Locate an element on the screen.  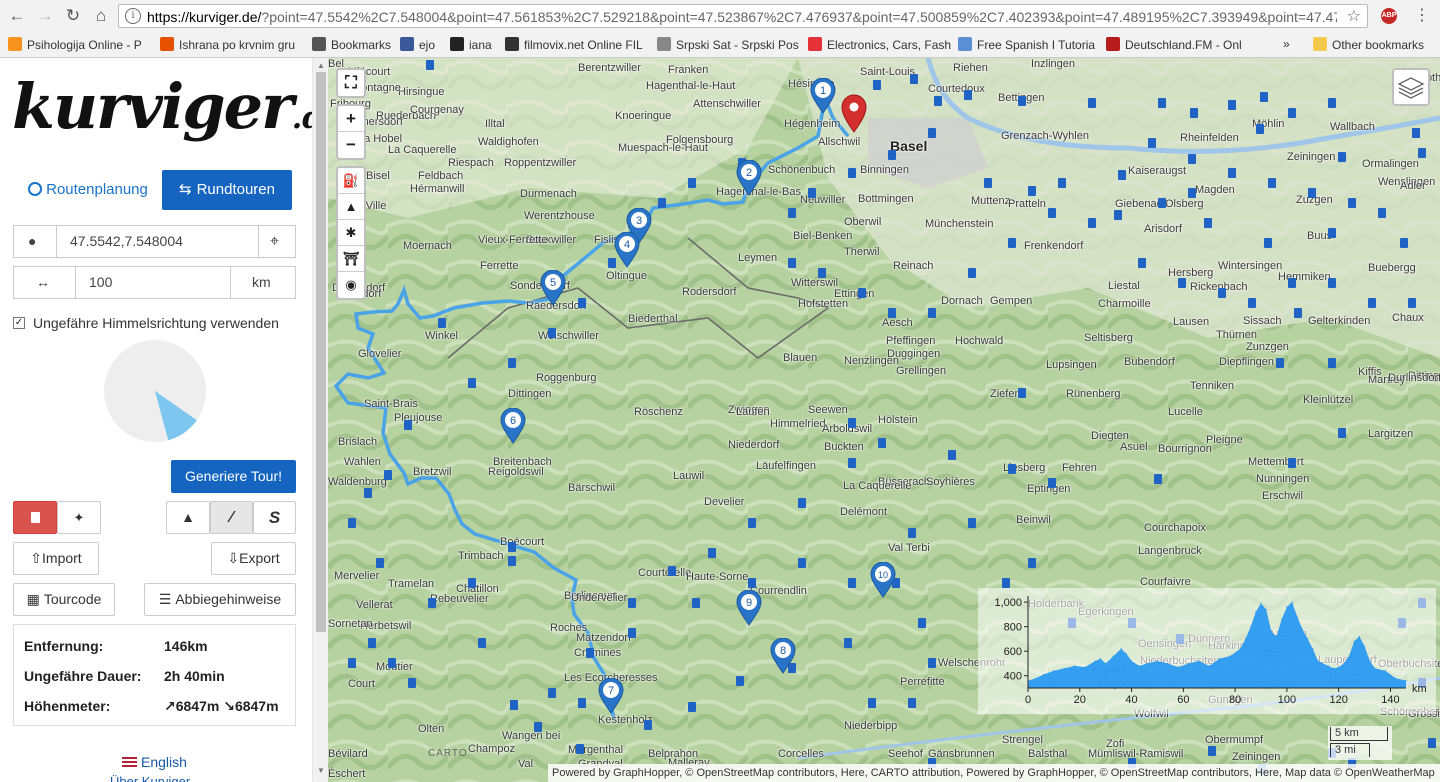
bookmark-item: Electronics, Cars, Fash is located at coordinates (880, 45).